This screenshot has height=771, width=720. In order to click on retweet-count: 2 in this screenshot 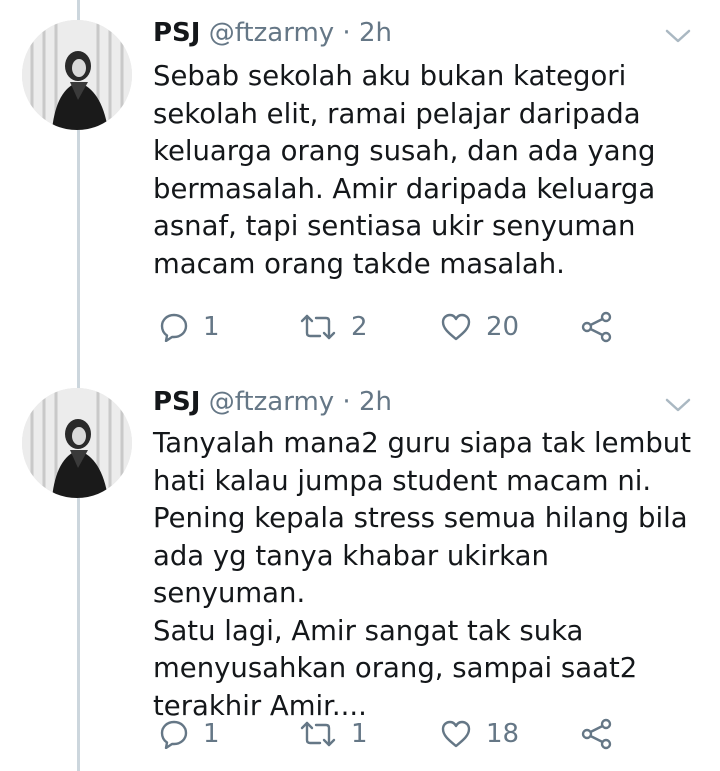, I will do `click(359, 327)`.